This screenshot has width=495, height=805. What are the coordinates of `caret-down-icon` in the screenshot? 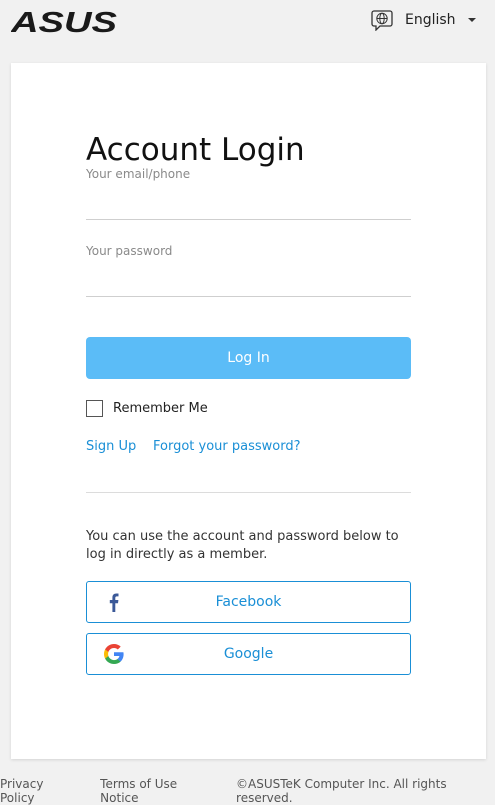 It's located at (471, 20).